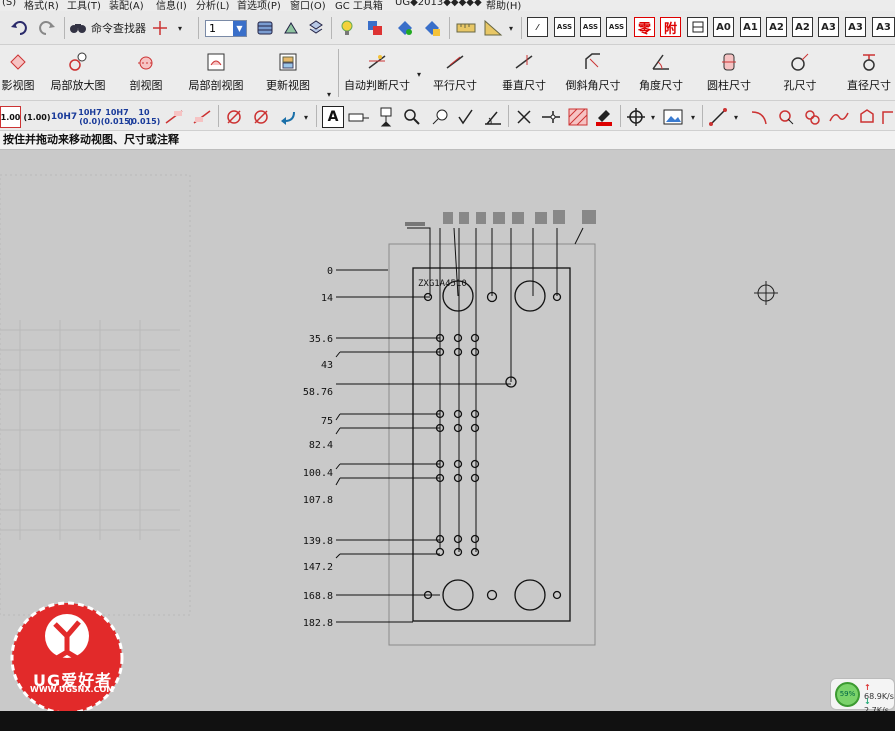 Image resolution: width=895 pixels, height=731 pixels. Describe the element at coordinates (171, 5) in the screenshot. I see `menu-item-info: 信息(I)` at that location.